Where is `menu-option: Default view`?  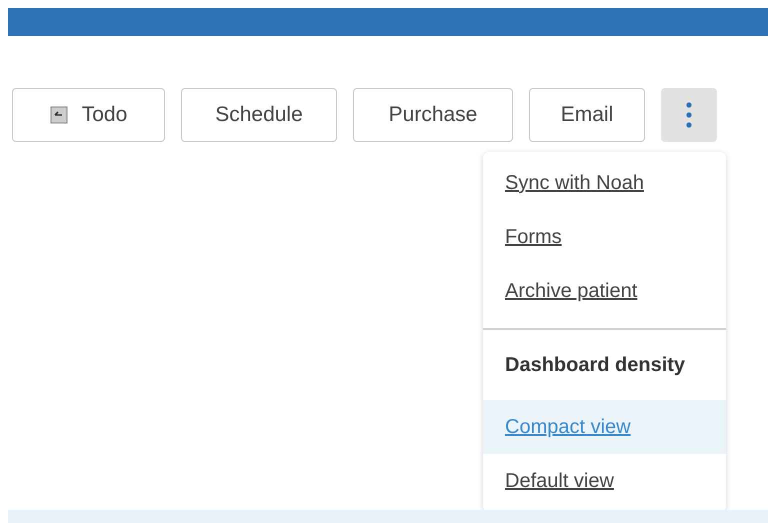
menu-option: Default view is located at coordinates (604, 481).